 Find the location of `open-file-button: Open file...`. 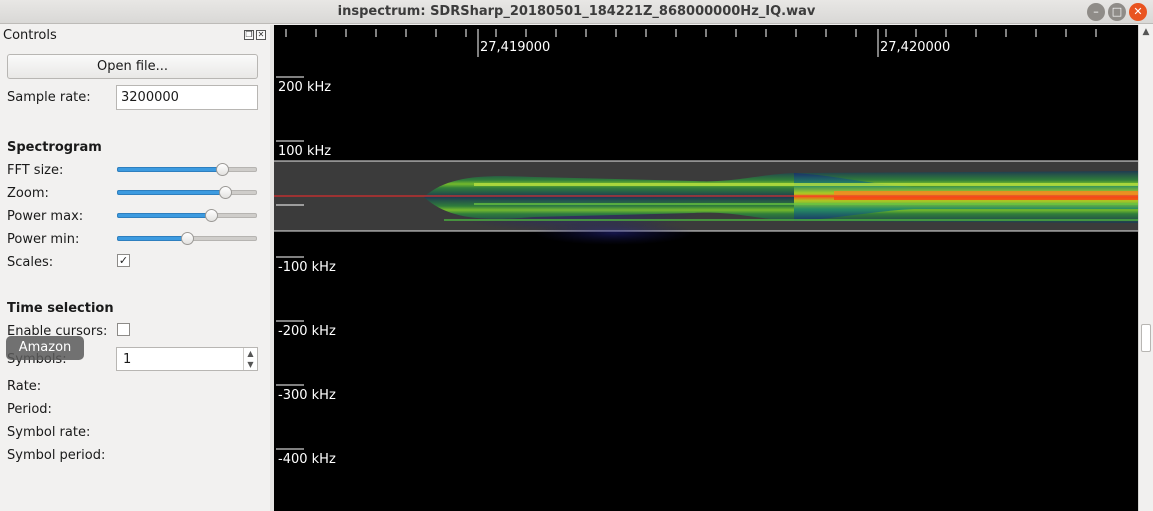

open-file-button: Open file... is located at coordinates (132, 66).